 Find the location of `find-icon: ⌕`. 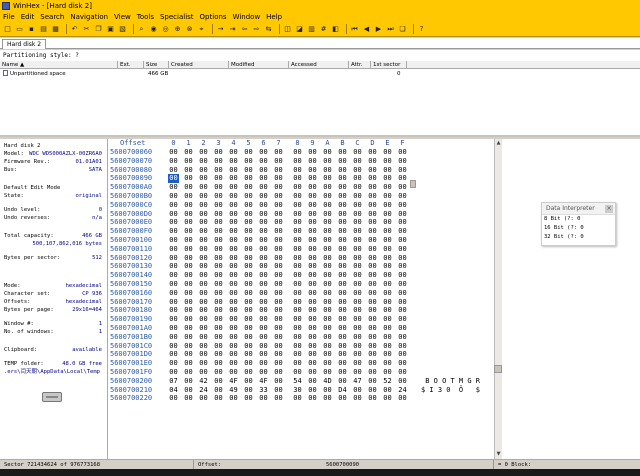

find-icon: ⌕ is located at coordinates (141, 29).